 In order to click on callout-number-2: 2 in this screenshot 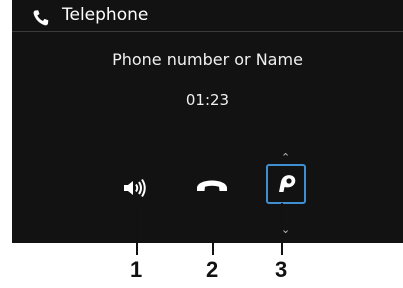, I will do `click(212, 269)`.